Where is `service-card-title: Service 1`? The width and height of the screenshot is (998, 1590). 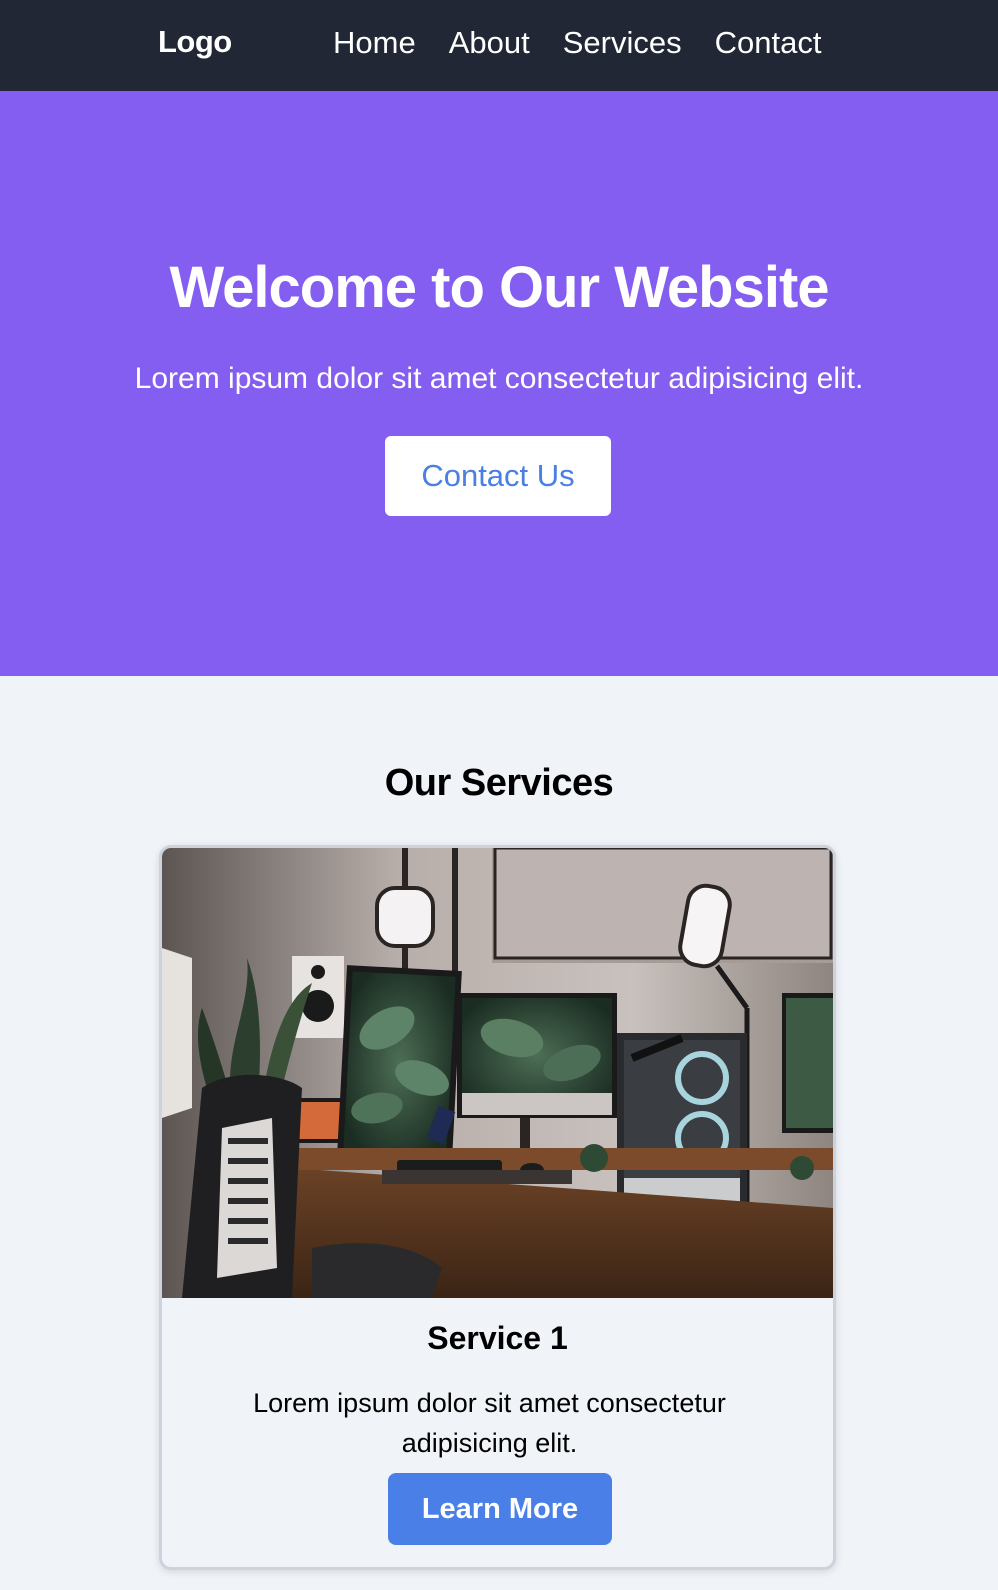 service-card-title: Service 1 is located at coordinates (497, 1338).